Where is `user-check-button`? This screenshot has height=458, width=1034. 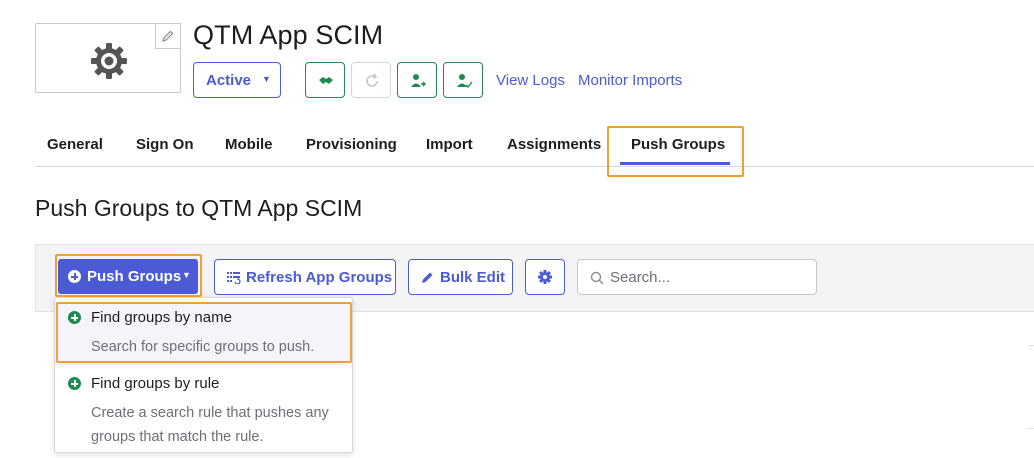 user-check-button is located at coordinates (463, 80).